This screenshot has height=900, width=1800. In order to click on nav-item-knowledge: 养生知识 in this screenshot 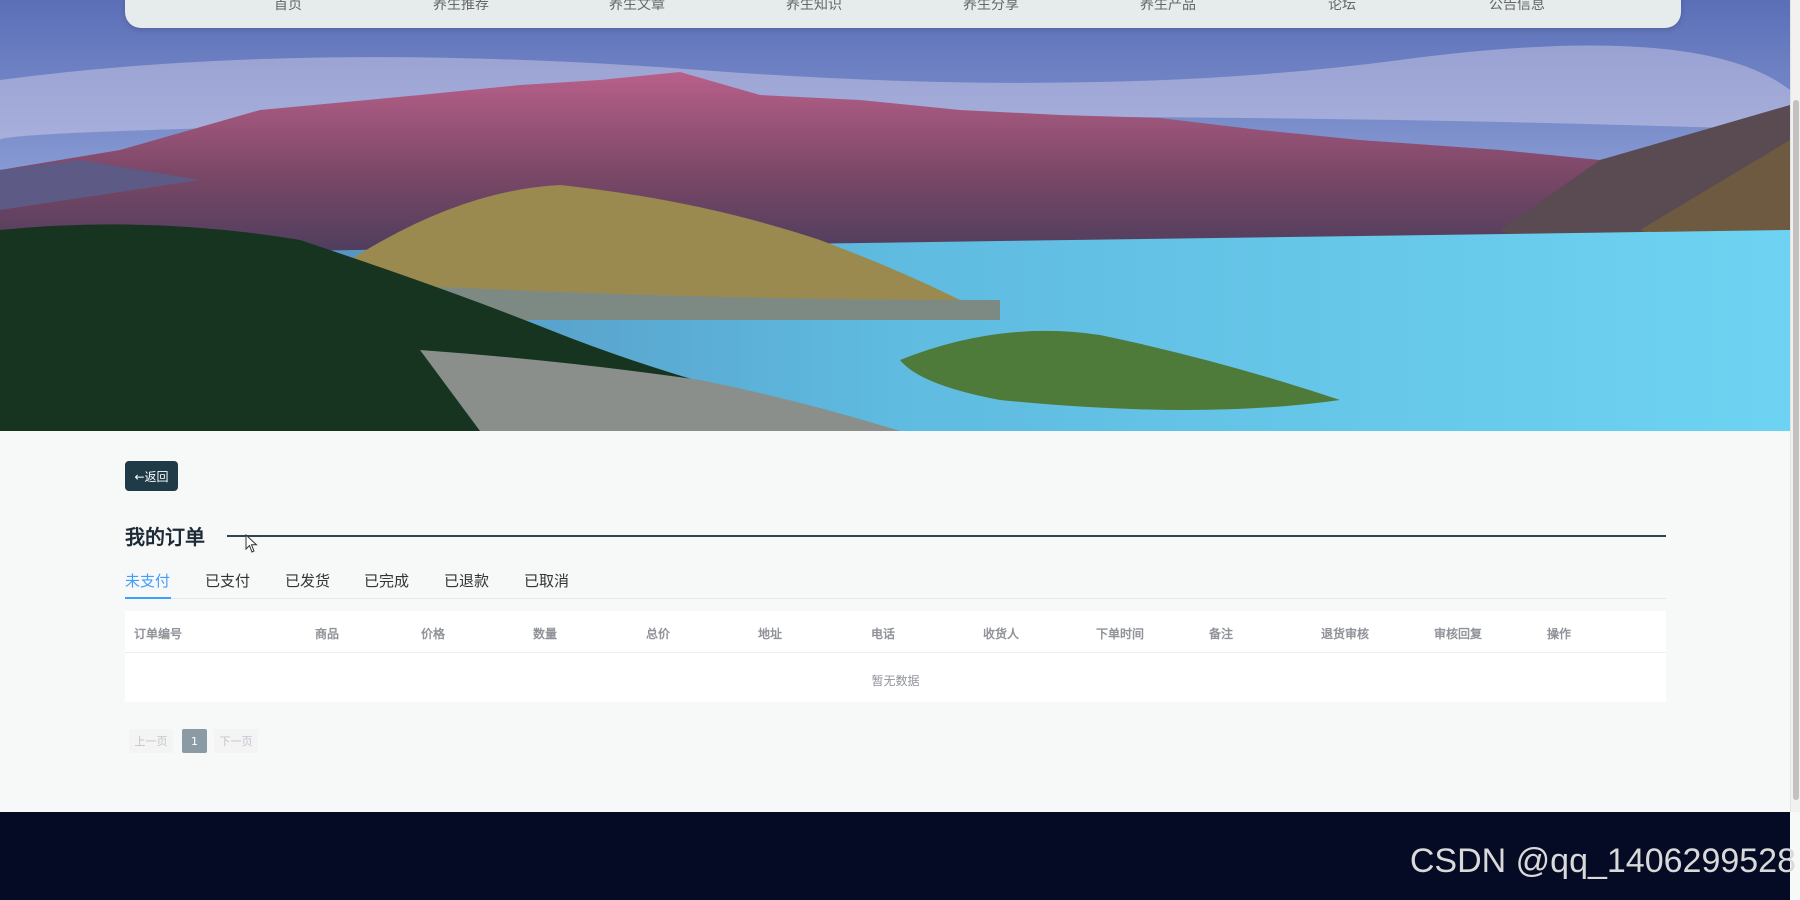, I will do `click(814, 7)`.